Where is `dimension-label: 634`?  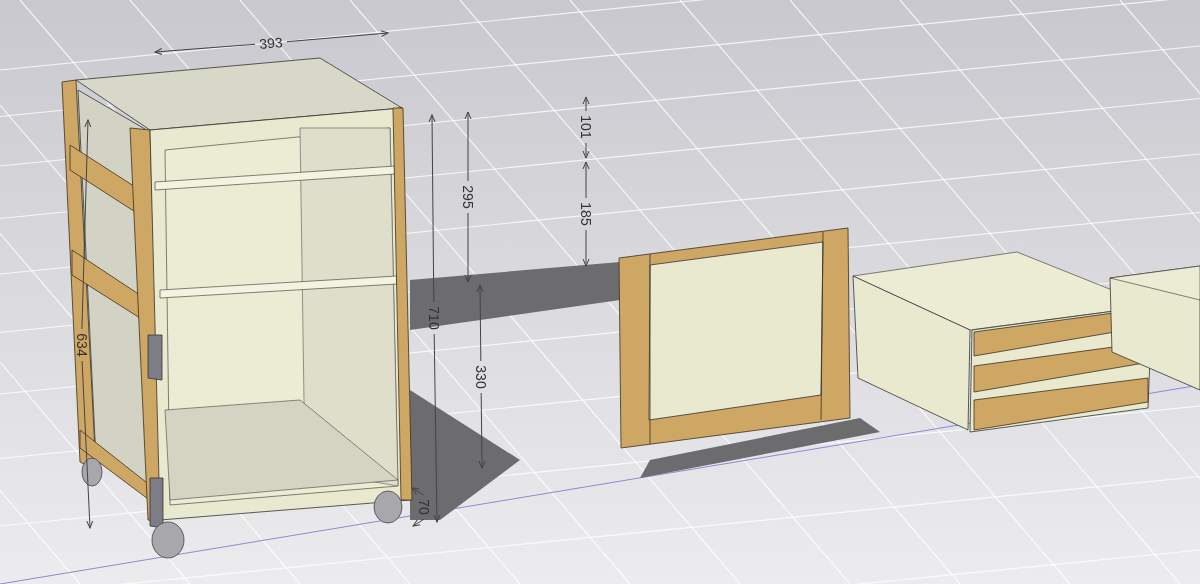
dimension-label: 634 is located at coordinates (82, 345).